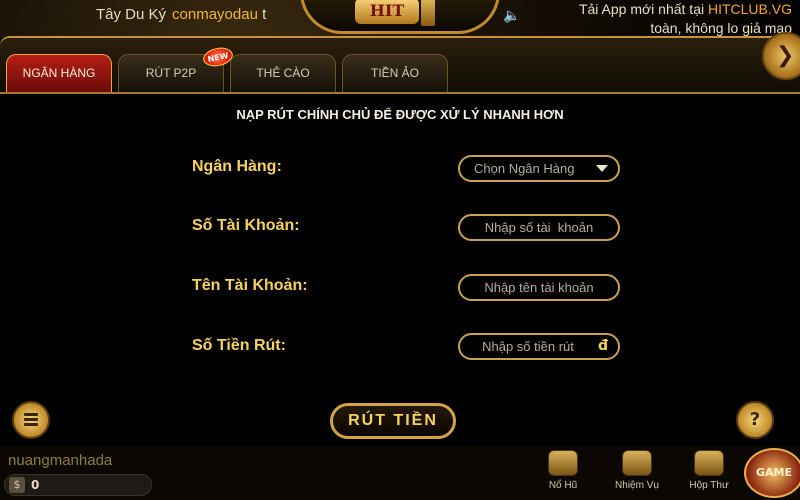  Describe the element at coordinates (59, 73) in the screenshot. I see `tab-bank: NGÂN HÀNG` at that location.